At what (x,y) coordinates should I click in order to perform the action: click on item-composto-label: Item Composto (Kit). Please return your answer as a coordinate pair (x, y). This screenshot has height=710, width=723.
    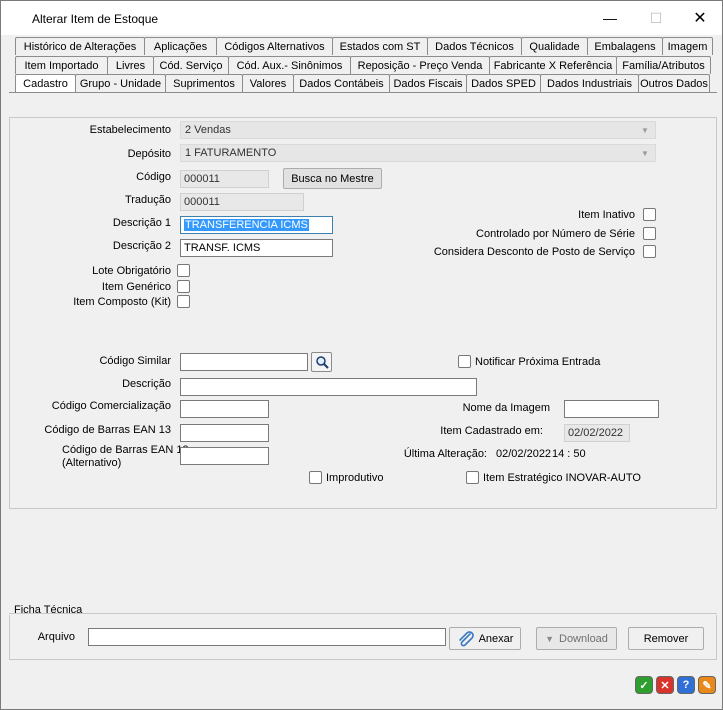
    Looking at the image, I should click on (122, 302).